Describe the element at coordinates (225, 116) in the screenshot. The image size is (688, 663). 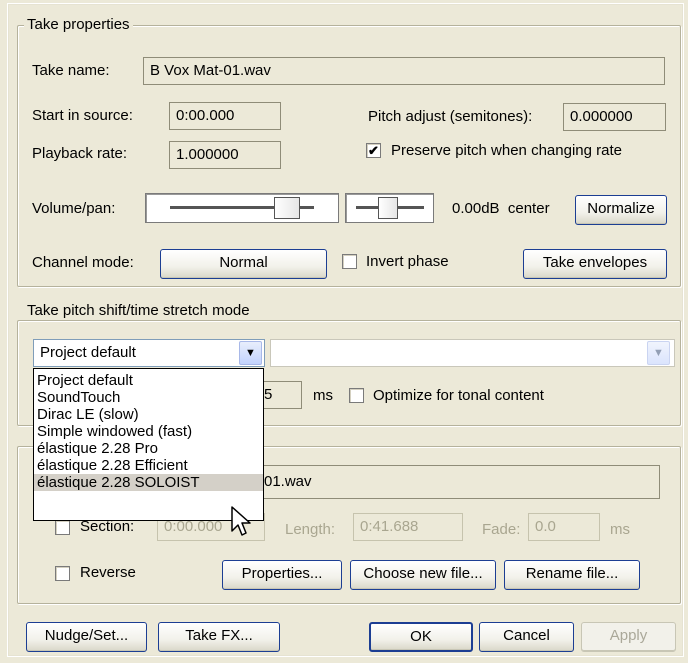
I see `start-in-source-field: 0:00.000` at that location.